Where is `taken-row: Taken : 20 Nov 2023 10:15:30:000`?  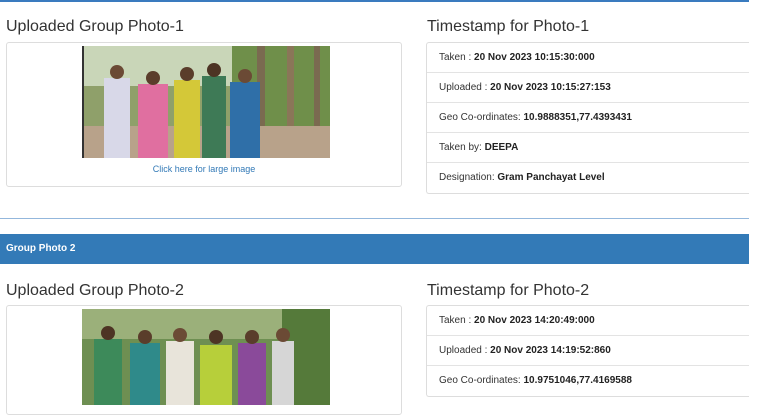
taken-row: Taken : 20 Nov 2023 10:15:30:000 is located at coordinates (588, 58).